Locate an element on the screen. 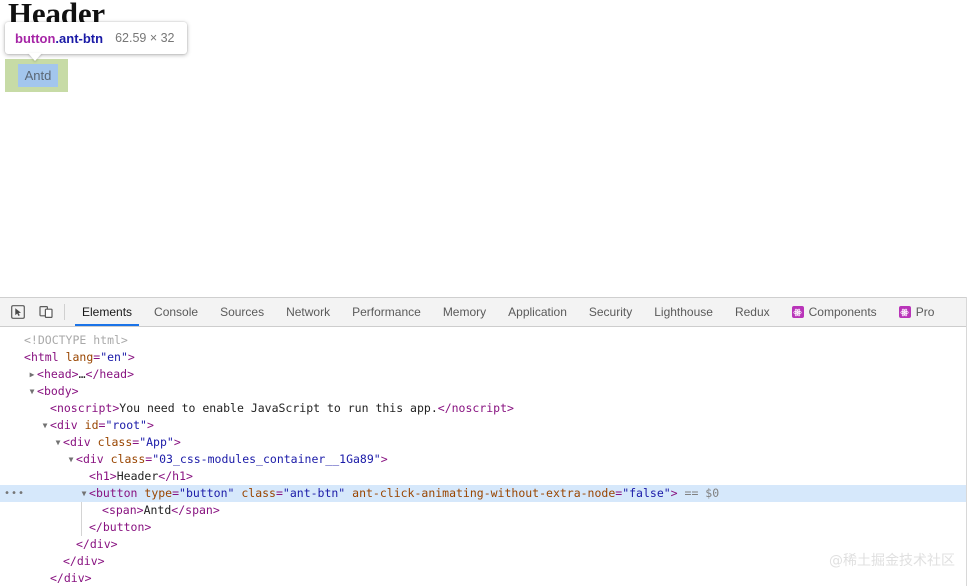 This screenshot has height=586, width=967. dom-node-row: <!DOCTYPE html> is located at coordinates (483, 340).